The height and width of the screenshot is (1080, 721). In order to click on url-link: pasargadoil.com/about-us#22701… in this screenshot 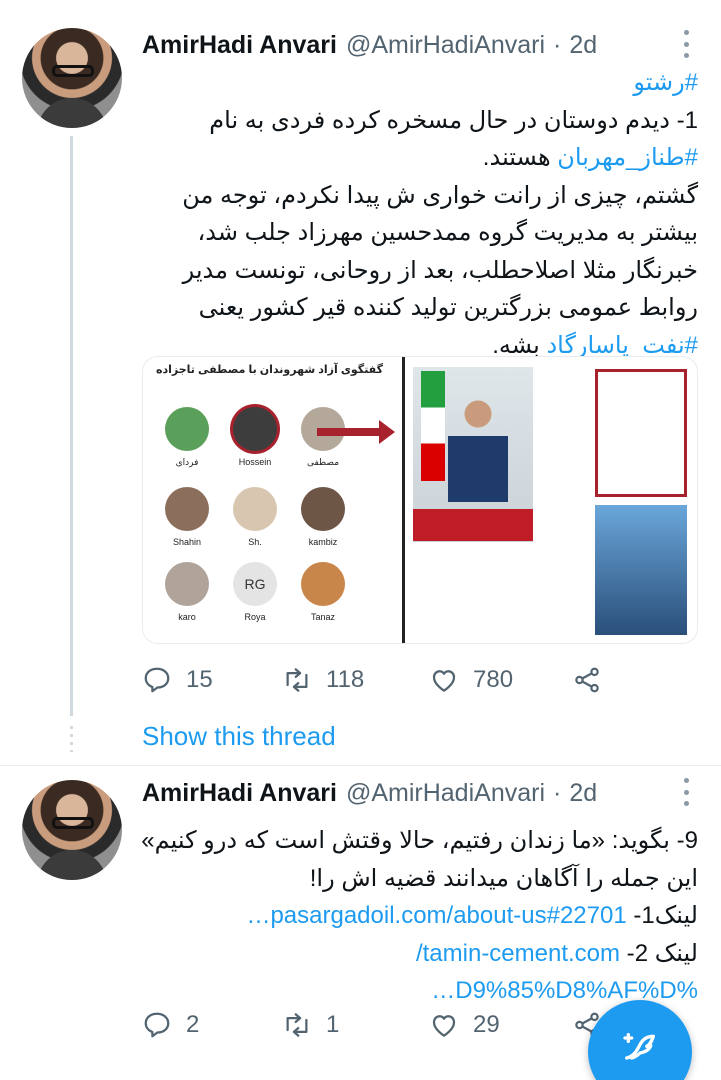, I will do `click(436, 915)`.